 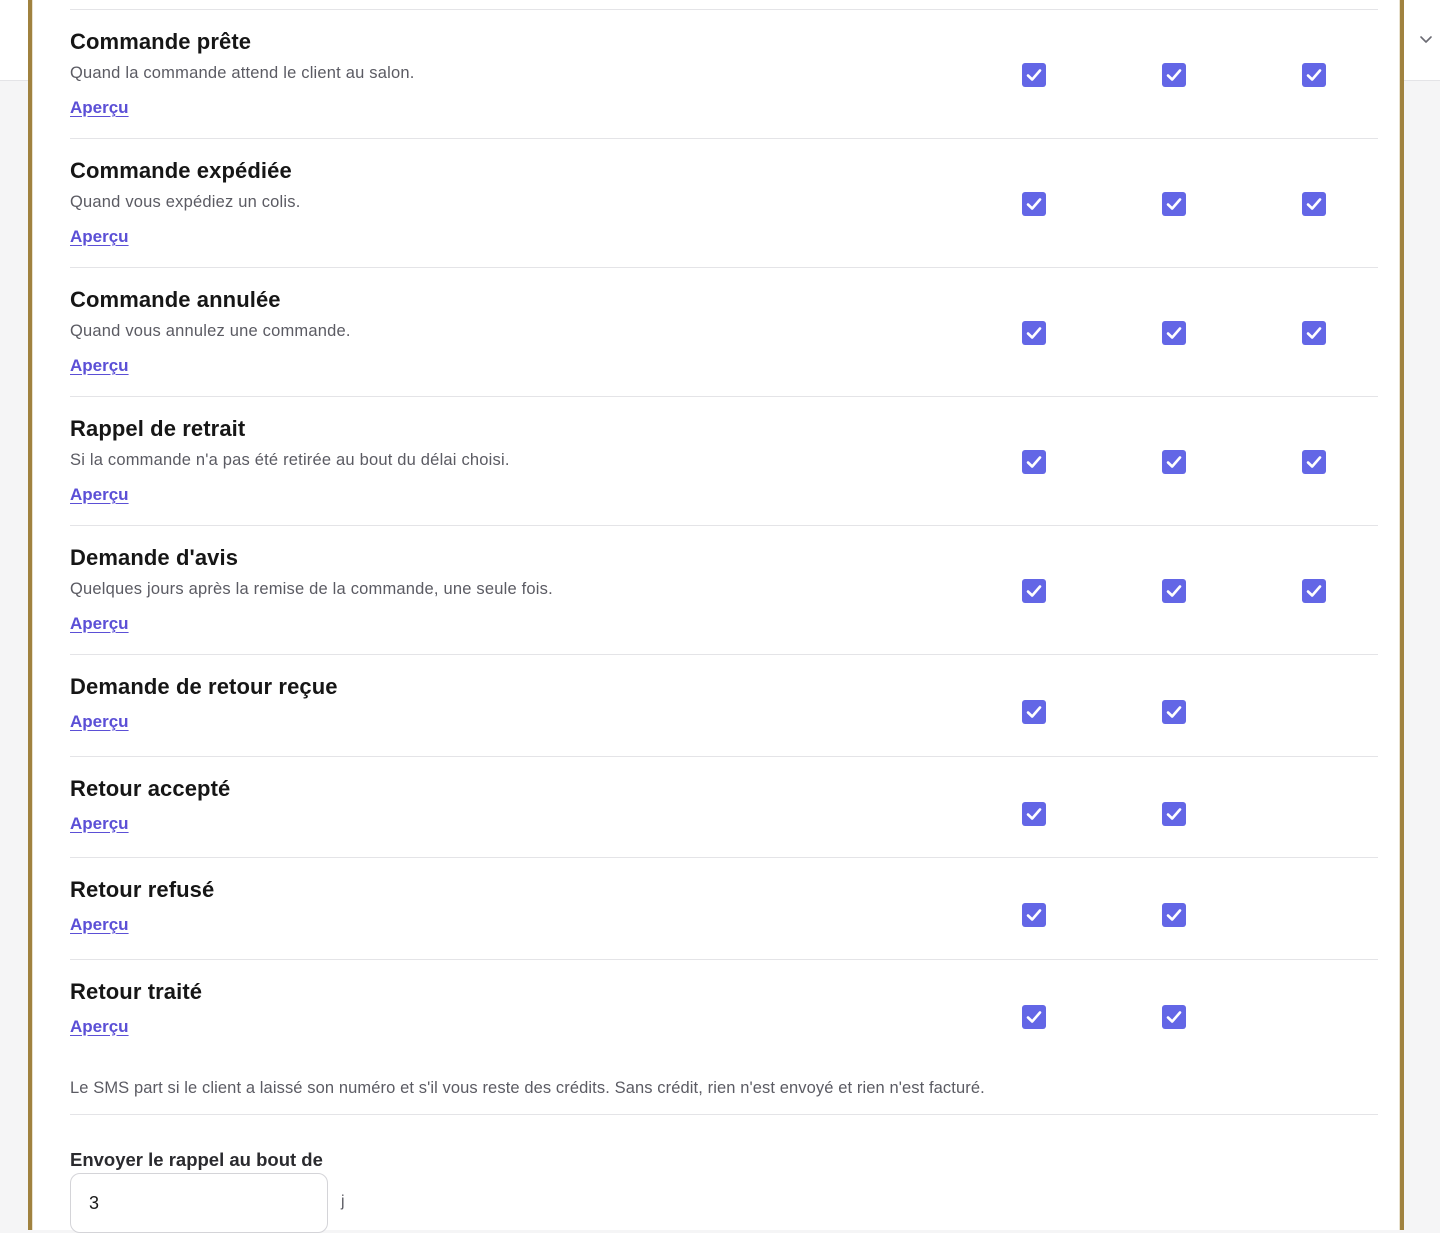 I want to click on notification-title: Commande prête, so click(x=161, y=41).